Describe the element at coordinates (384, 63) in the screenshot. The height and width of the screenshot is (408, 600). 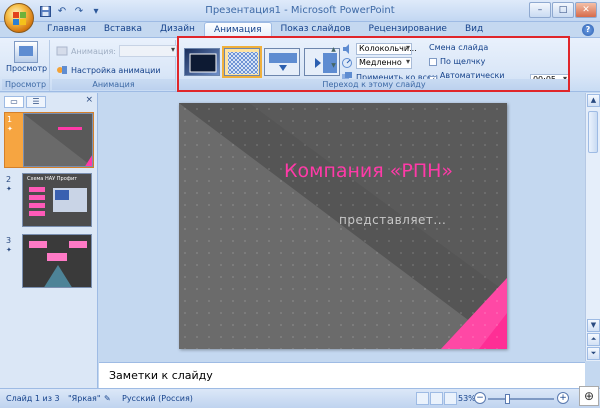
I see `speed-combo: Медленно` at that location.